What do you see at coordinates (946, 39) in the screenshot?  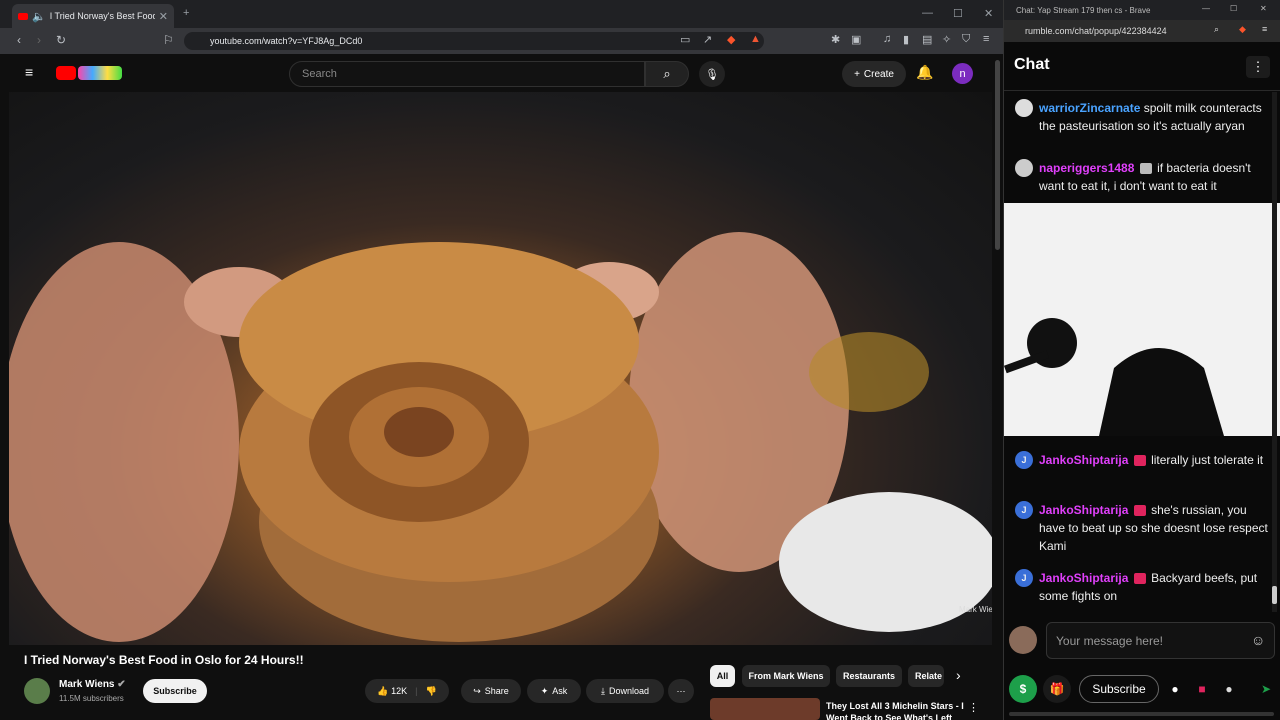 I see `leo-icon: ✧` at bounding box center [946, 39].